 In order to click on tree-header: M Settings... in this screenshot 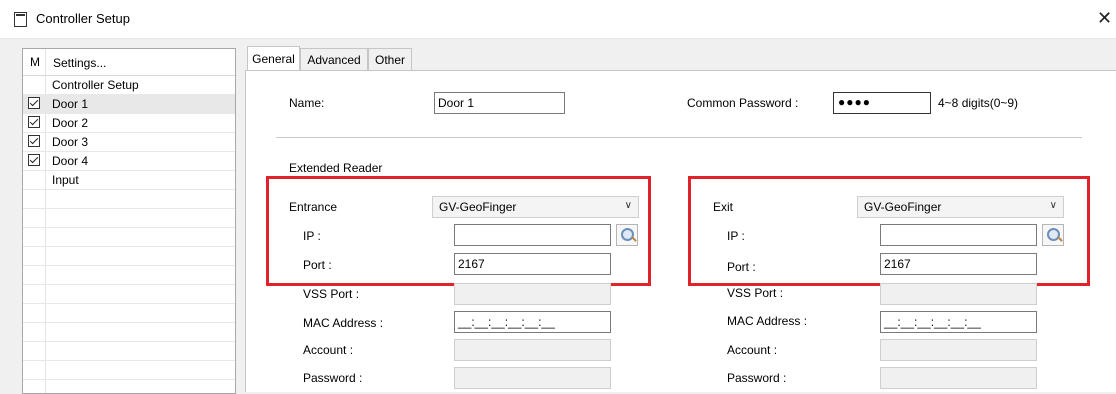, I will do `click(129, 62)`.